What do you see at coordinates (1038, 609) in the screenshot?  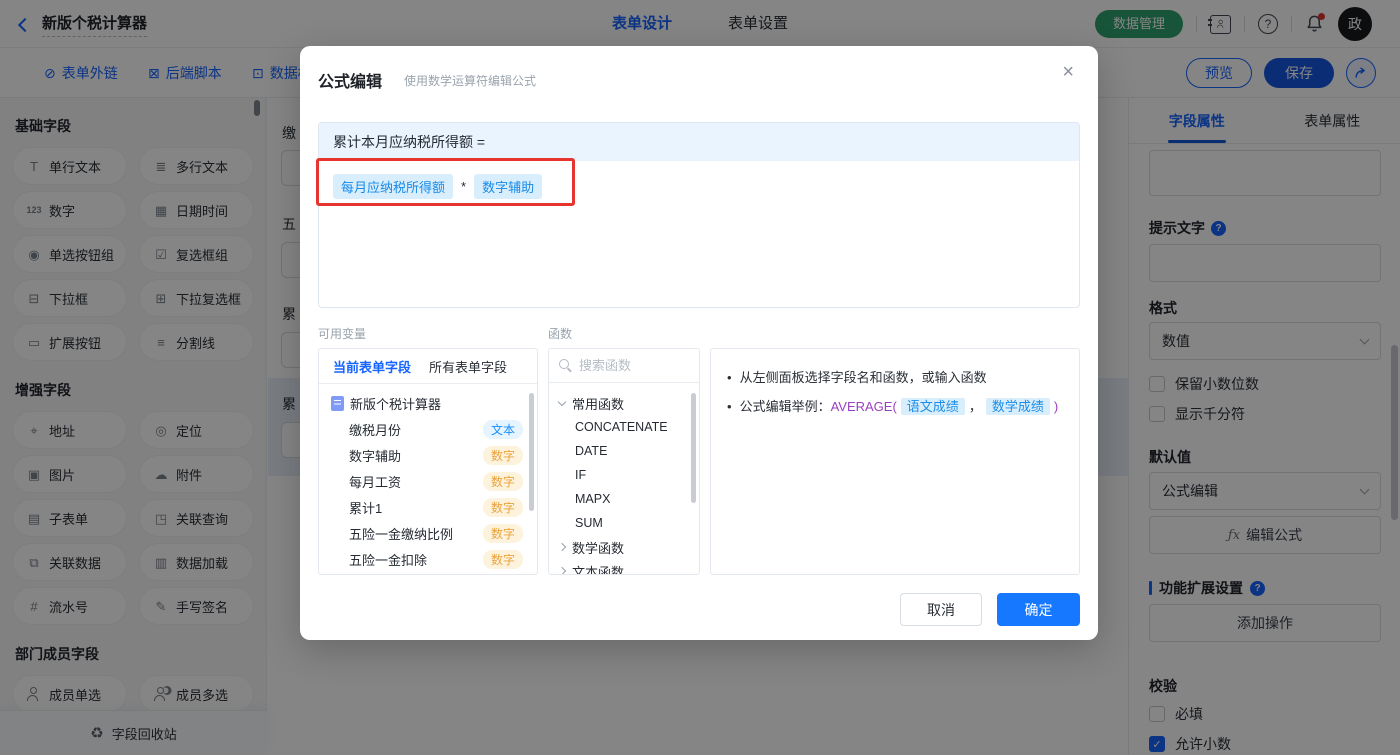 I see `confirm-button: 确定` at bounding box center [1038, 609].